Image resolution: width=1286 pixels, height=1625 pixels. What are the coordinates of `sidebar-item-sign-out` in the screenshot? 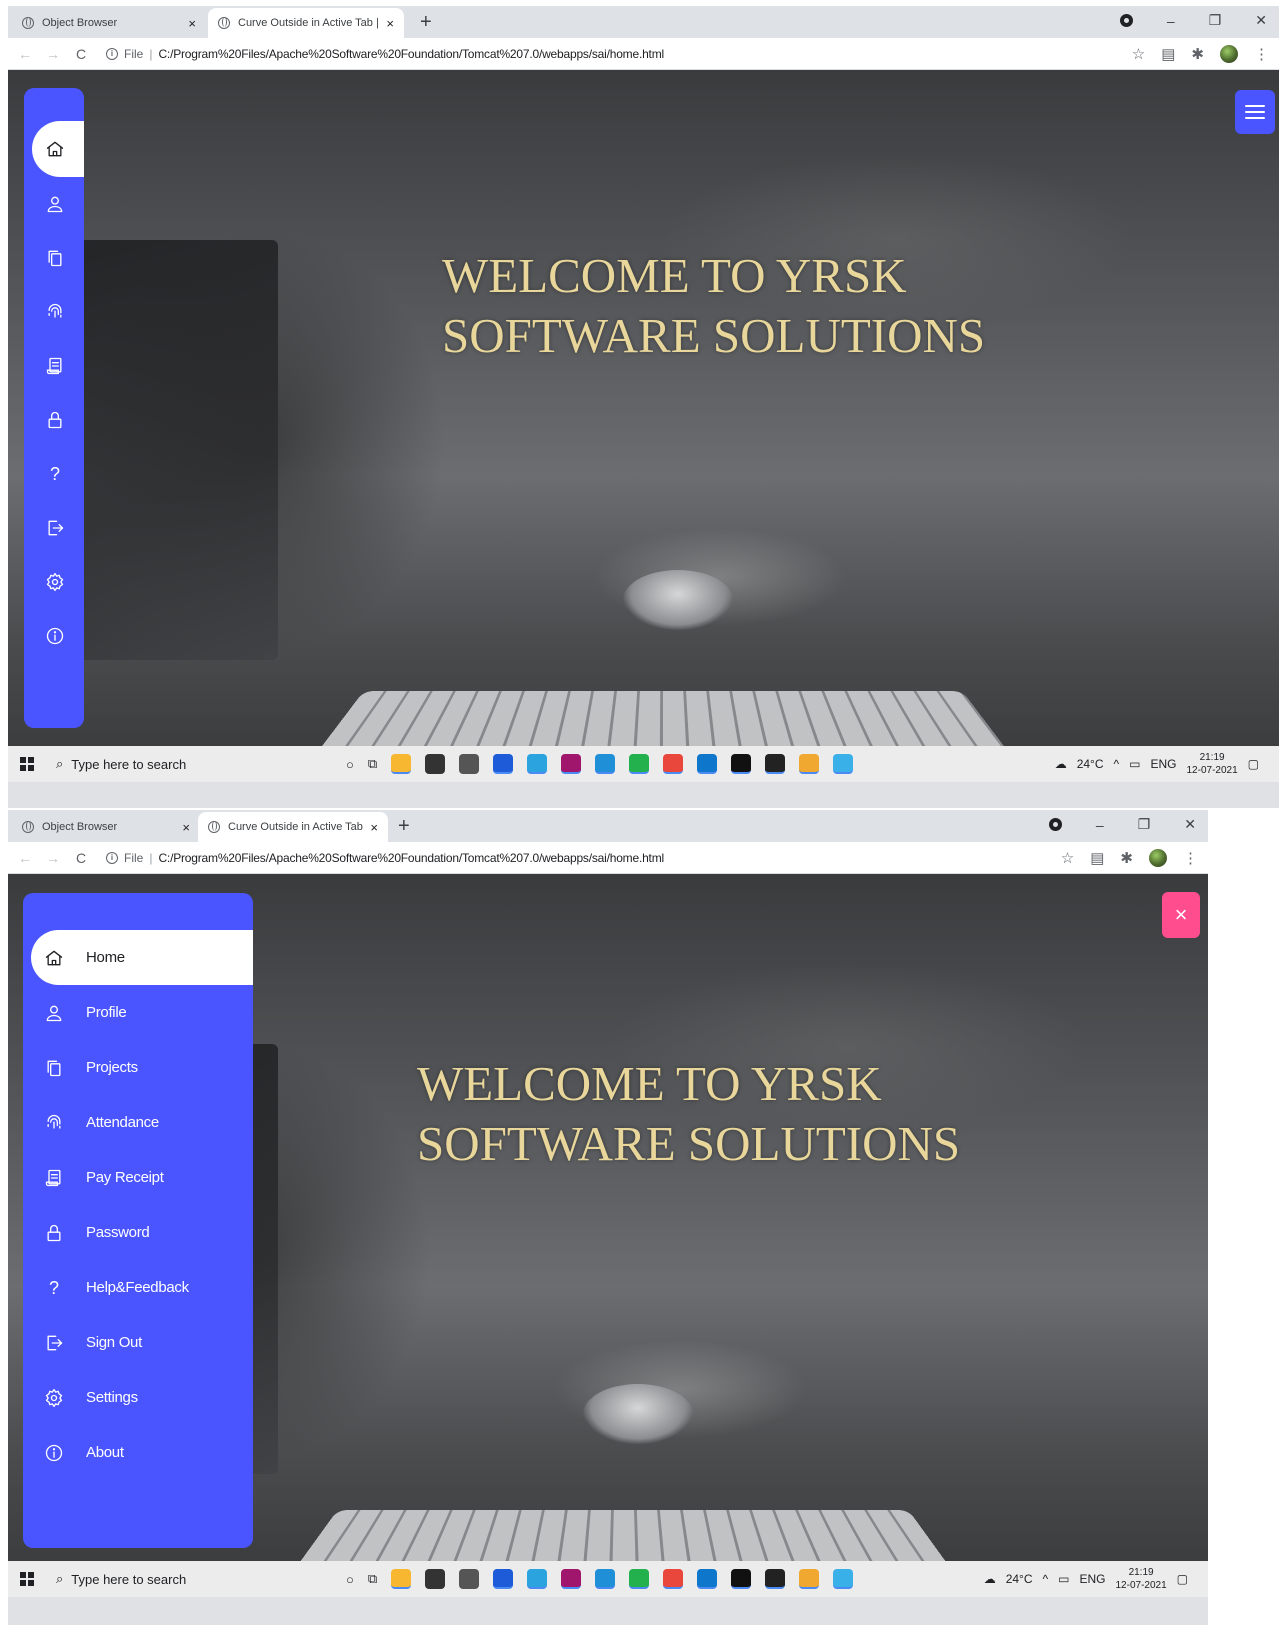 It's located at (54, 528).